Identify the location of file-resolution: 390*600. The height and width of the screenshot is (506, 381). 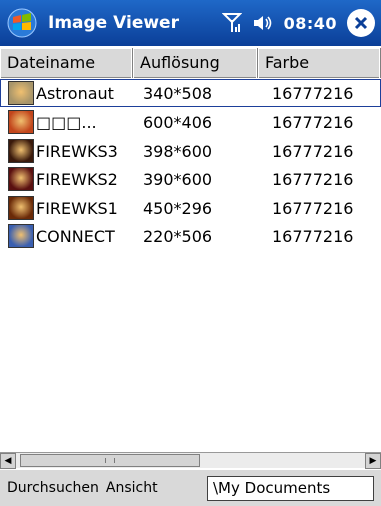
(178, 179).